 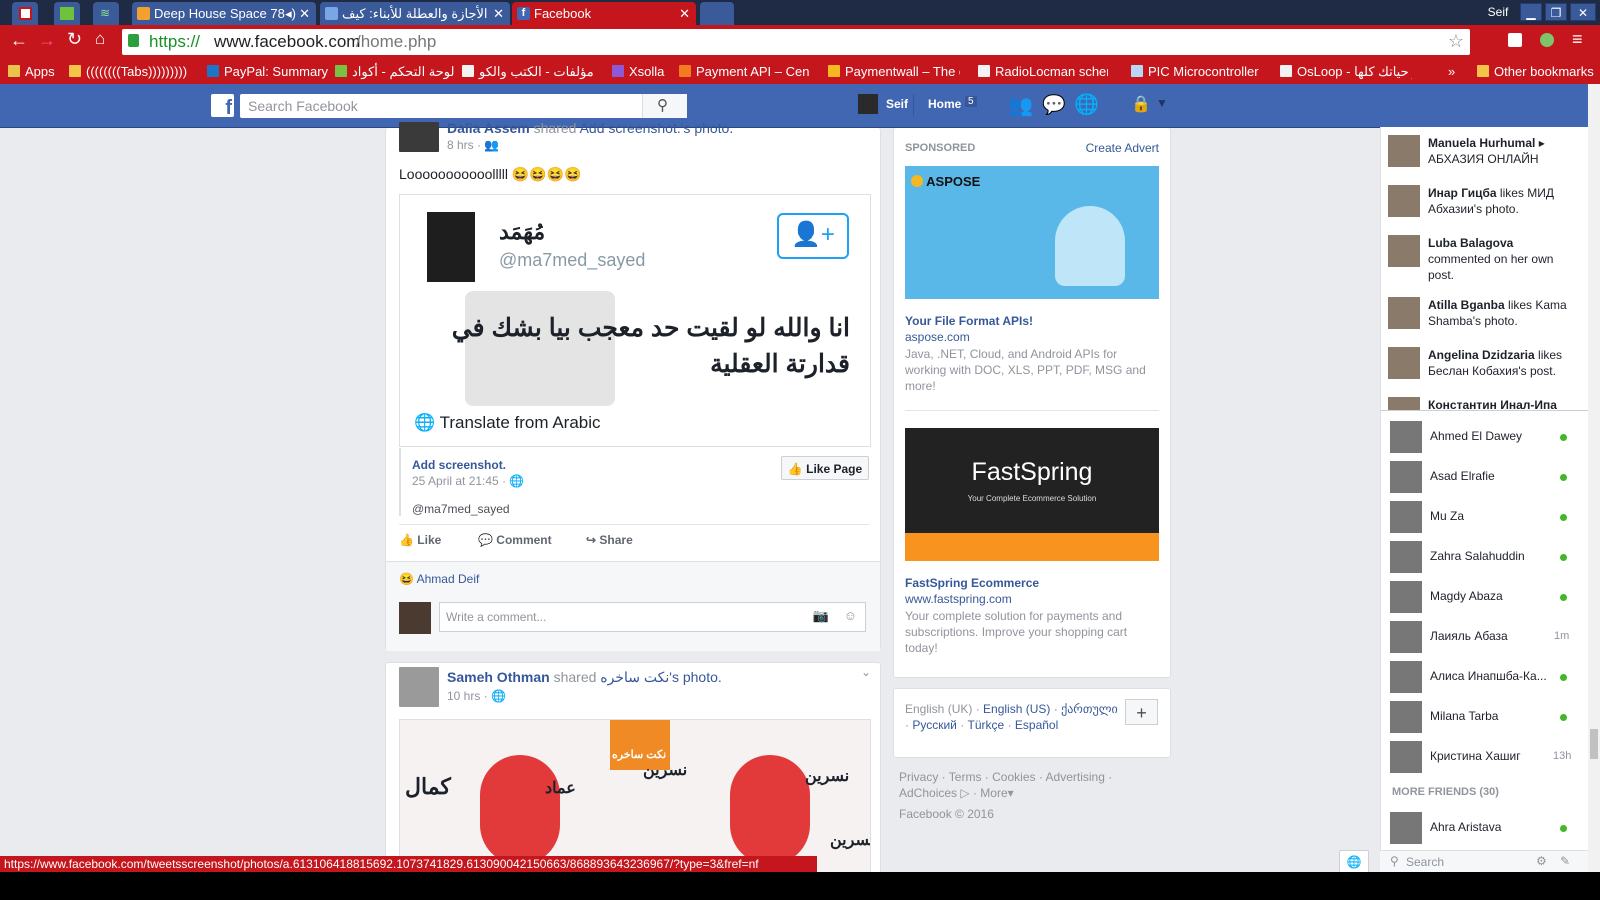 What do you see at coordinates (717, 13) in the screenshot?
I see `new-tab-button` at bounding box center [717, 13].